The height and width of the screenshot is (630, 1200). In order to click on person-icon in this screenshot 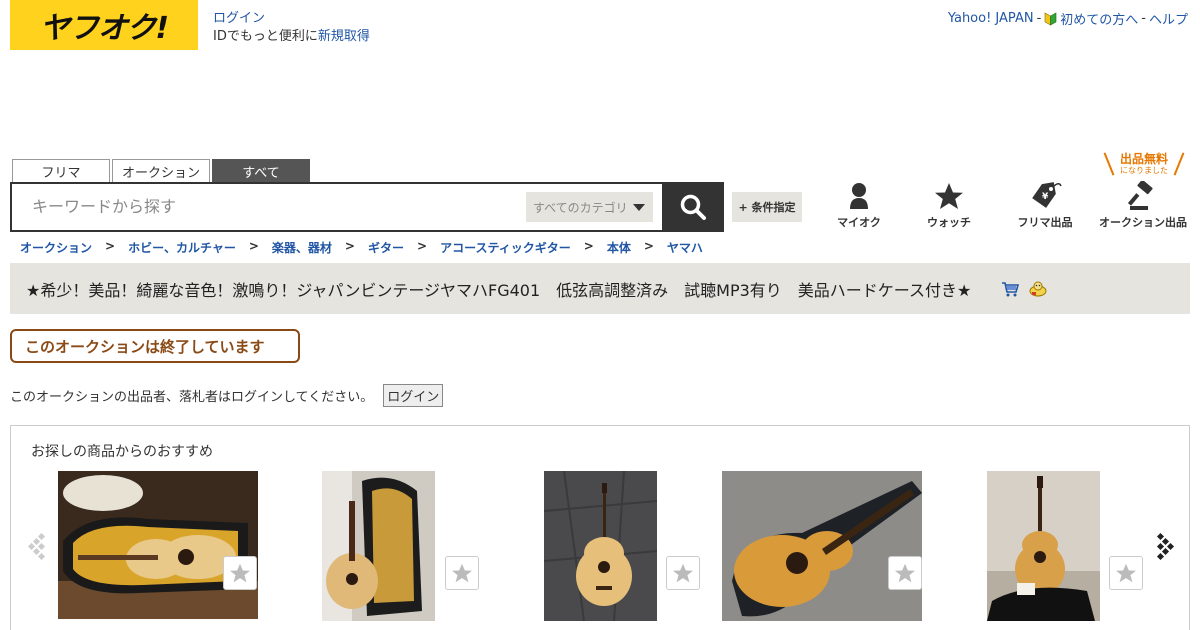, I will do `click(859, 196)`.